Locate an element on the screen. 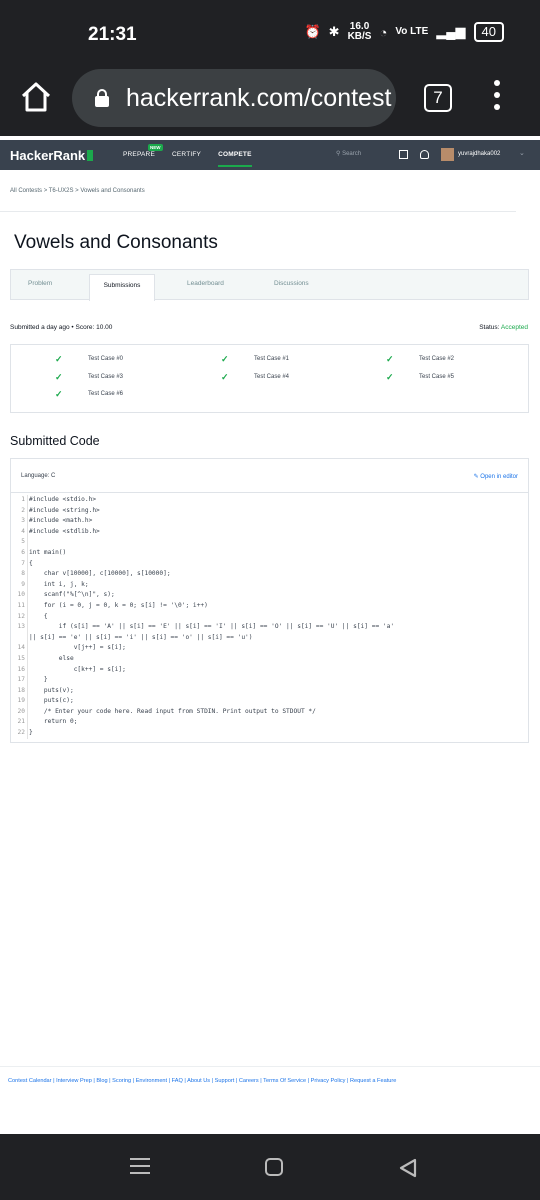 The image size is (540, 1200). nav-compete: COMPETE is located at coordinates (235, 159).